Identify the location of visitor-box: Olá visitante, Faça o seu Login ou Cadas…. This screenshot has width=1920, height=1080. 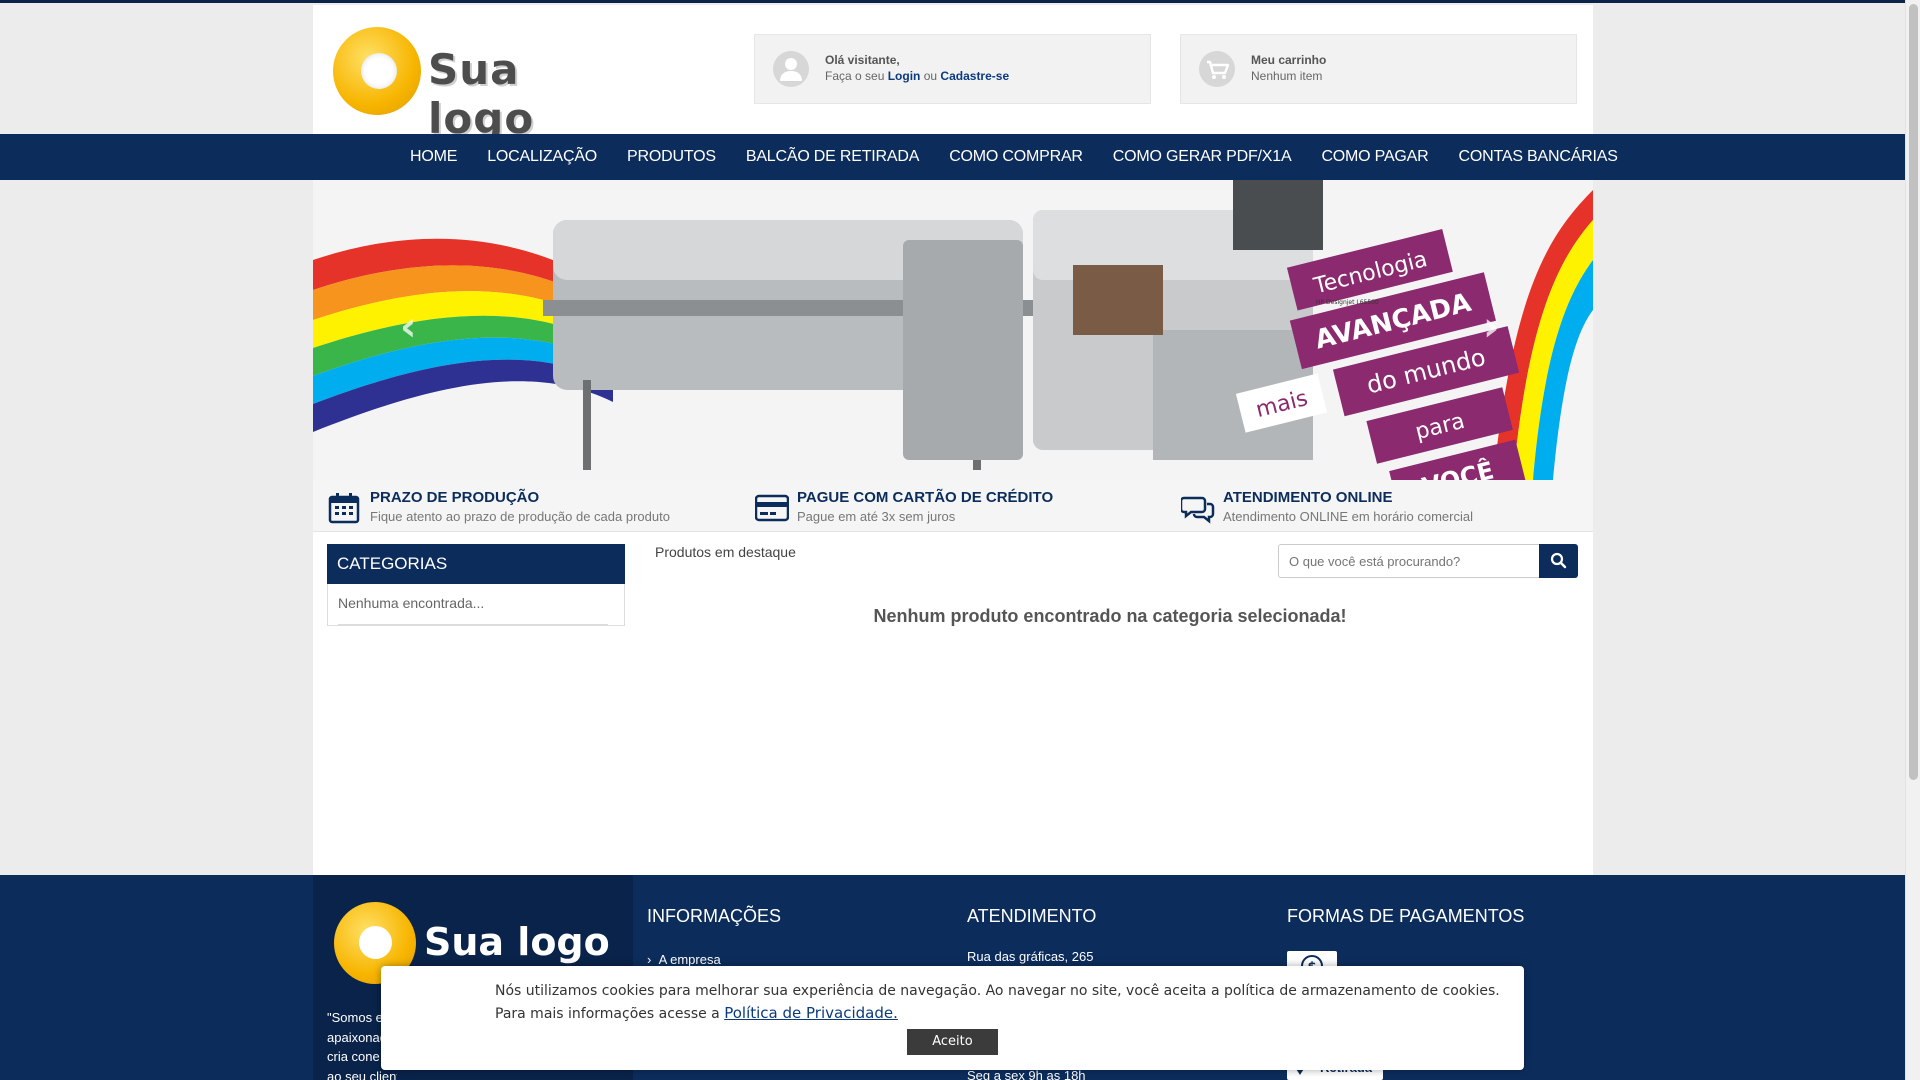
(952, 69).